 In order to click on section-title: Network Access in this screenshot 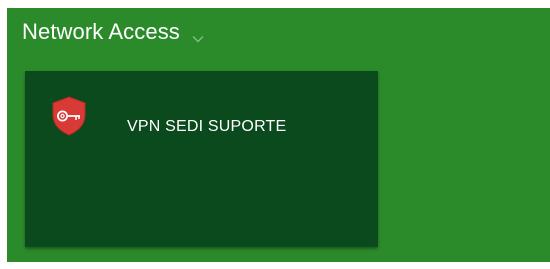, I will do `click(101, 31)`.